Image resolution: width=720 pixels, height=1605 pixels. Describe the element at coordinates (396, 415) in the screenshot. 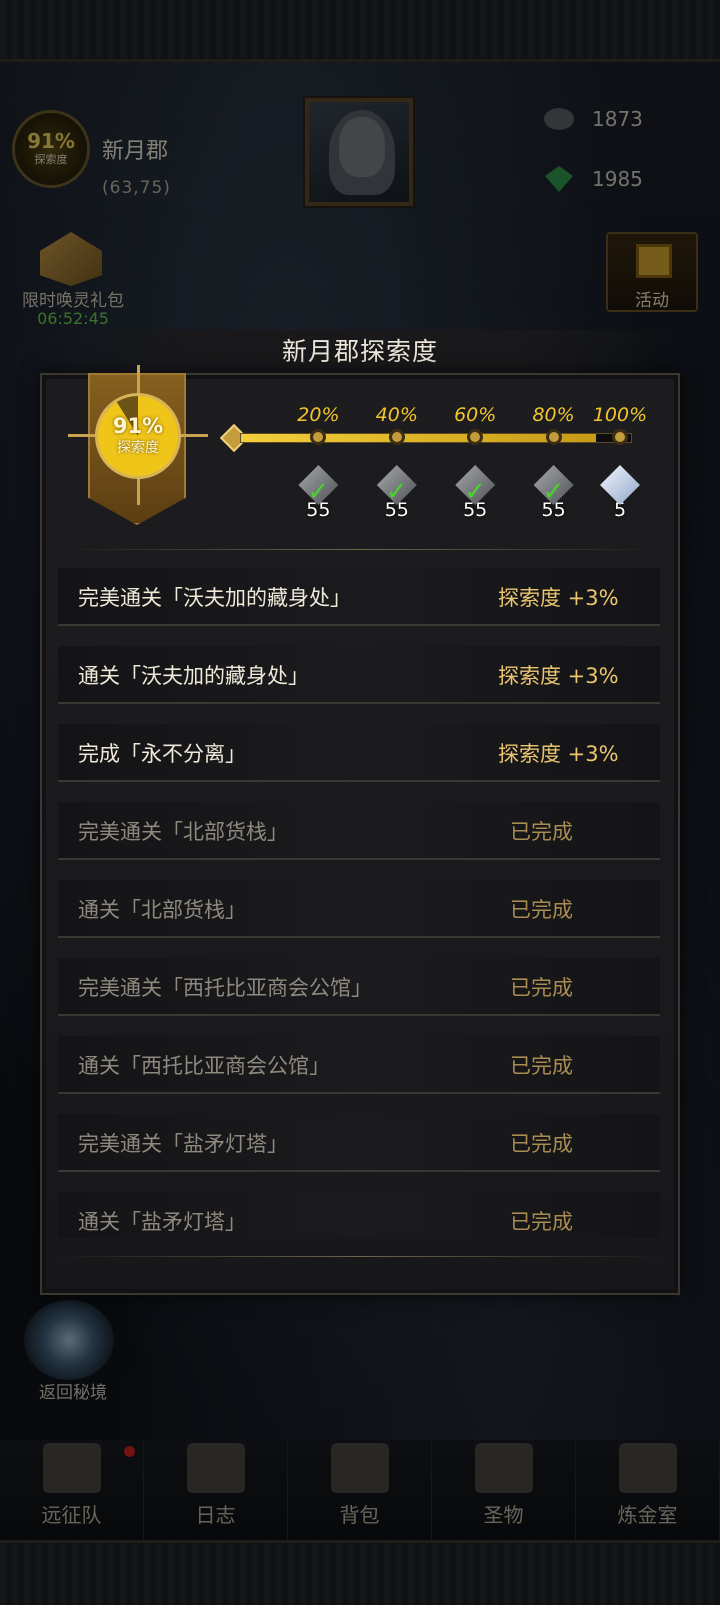

I see `milestone-label: 40%` at that location.